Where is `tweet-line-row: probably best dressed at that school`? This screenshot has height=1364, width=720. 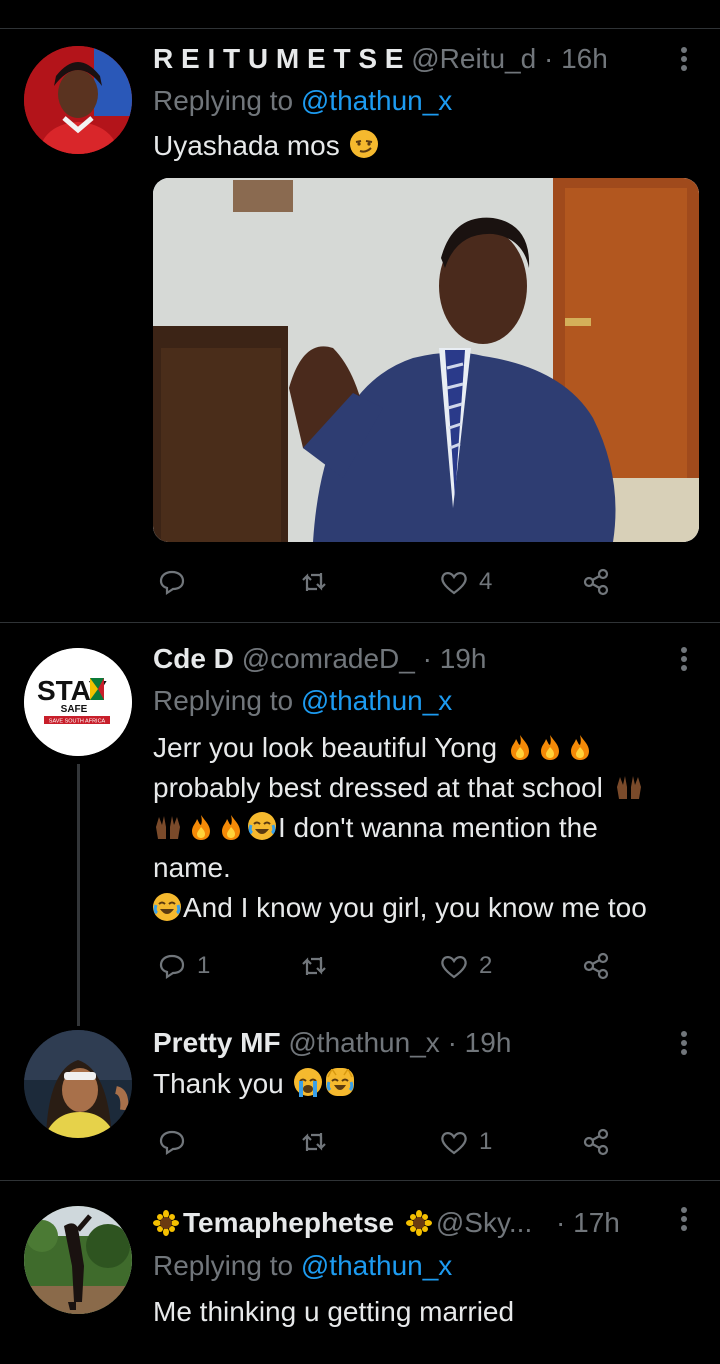 tweet-line-row: probably best dressed at that school is located at coordinates (400, 788).